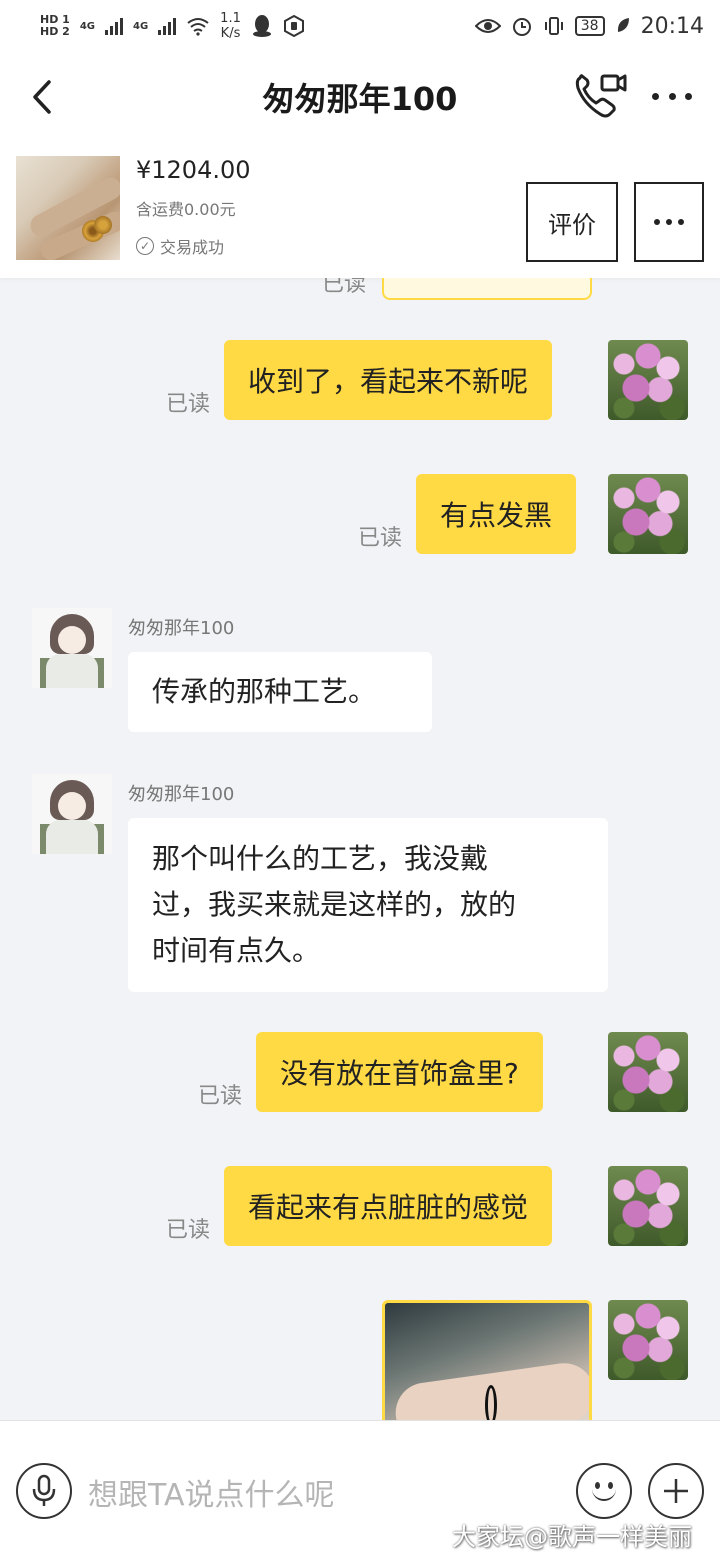 The height and width of the screenshot is (1560, 720). I want to click on product-more-button, so click(669, 222).